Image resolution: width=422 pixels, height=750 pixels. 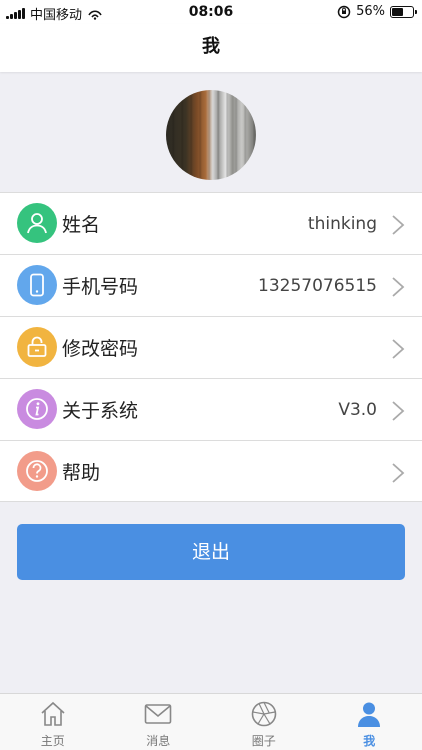 What do you see at coordinates (211, 135) in the screenshot?
I see `avatar` at bounding box center [211, 135].